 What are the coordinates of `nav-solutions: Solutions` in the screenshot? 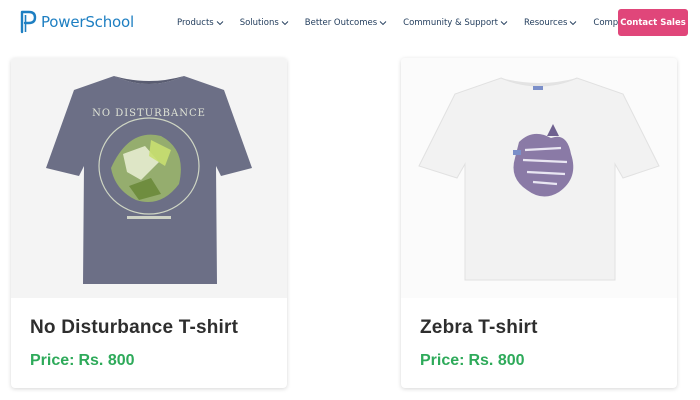 It's located at (264, 23).